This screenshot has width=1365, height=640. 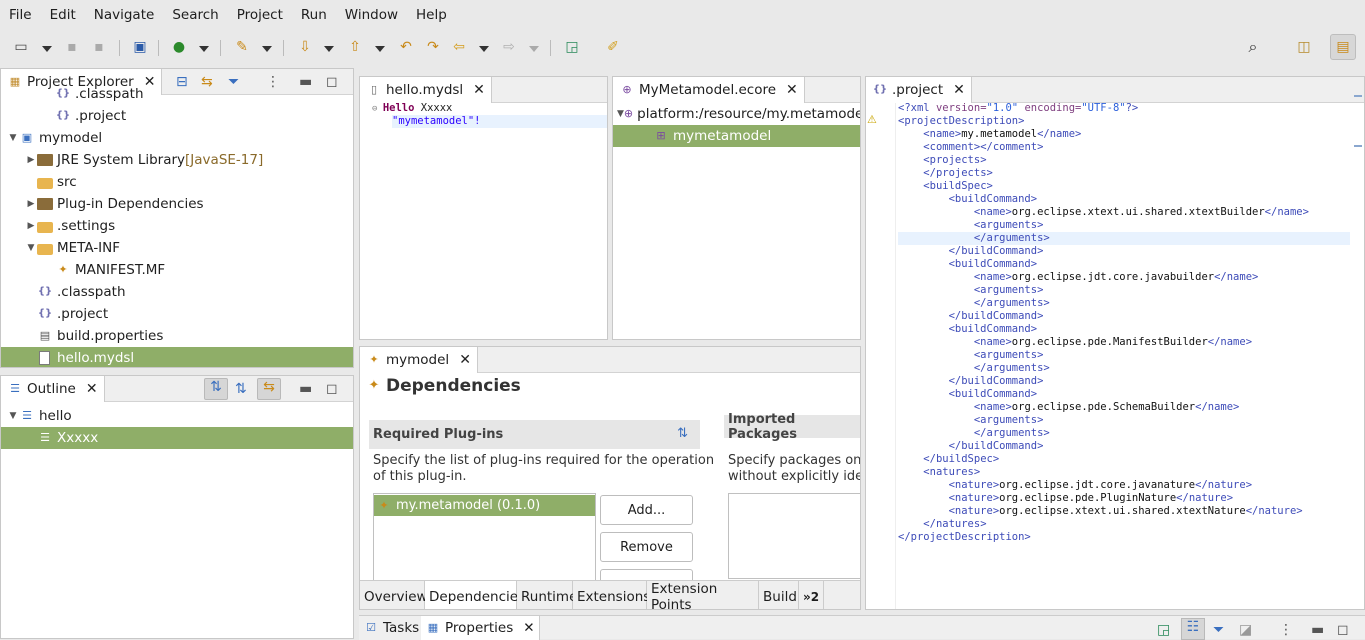 I want to click on page-tab-extensions: Extensions, so click(x=611, y=595).